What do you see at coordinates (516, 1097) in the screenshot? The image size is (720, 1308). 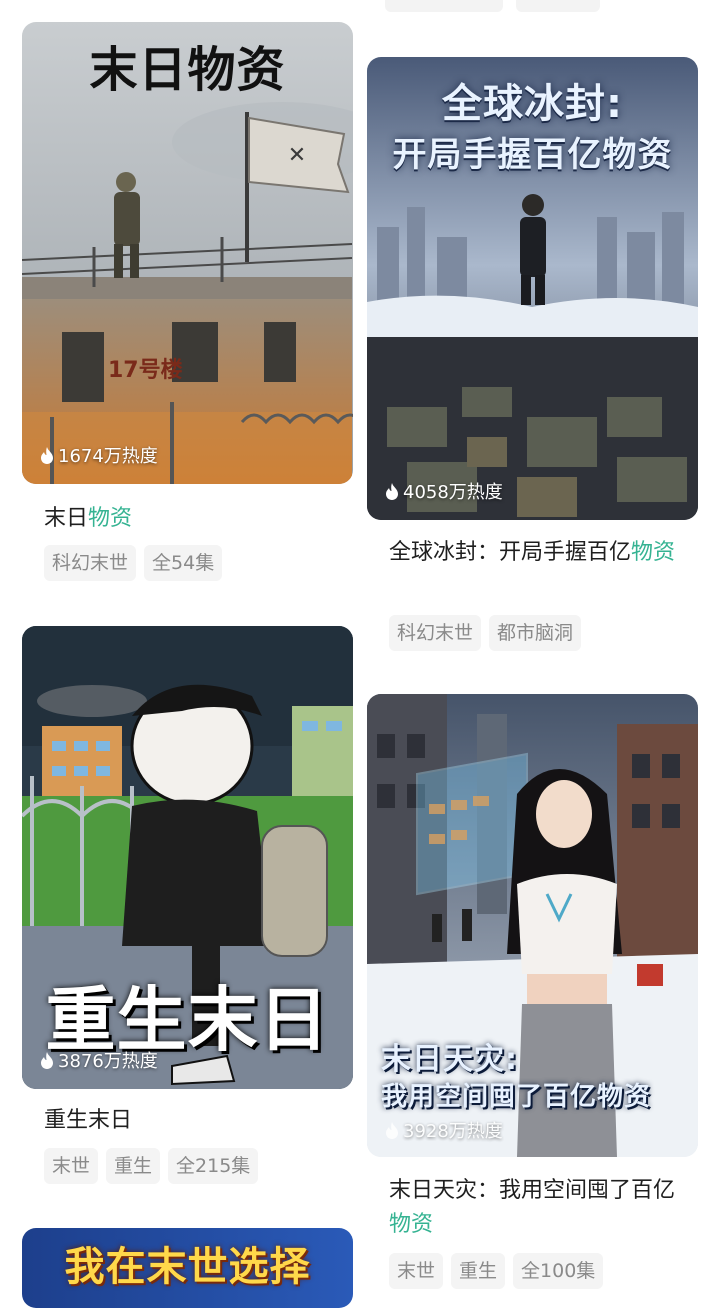 I see `cover-title-line2: 我用空间囤了百亿物资` at bounding box center [516, 1097].